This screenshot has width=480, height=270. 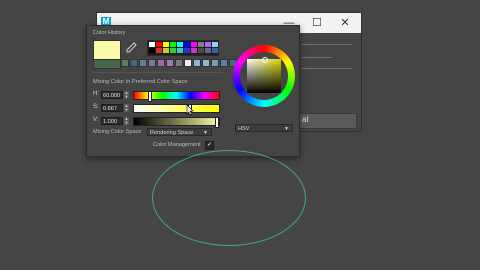 I want to click on s-slider, so click(x=176, y=109).